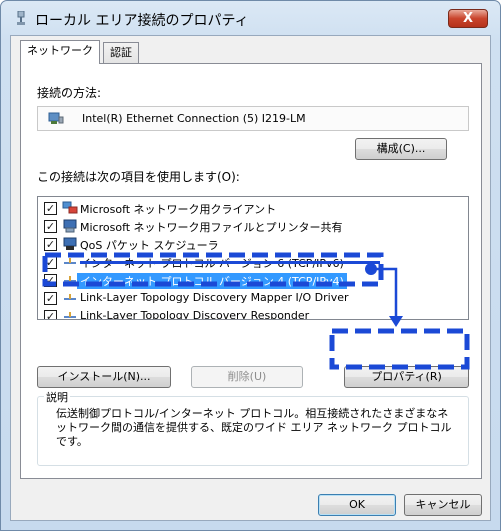 The image size is (501, 531). I want to click on properties-button: プロパティ(R), so click(406, 377).